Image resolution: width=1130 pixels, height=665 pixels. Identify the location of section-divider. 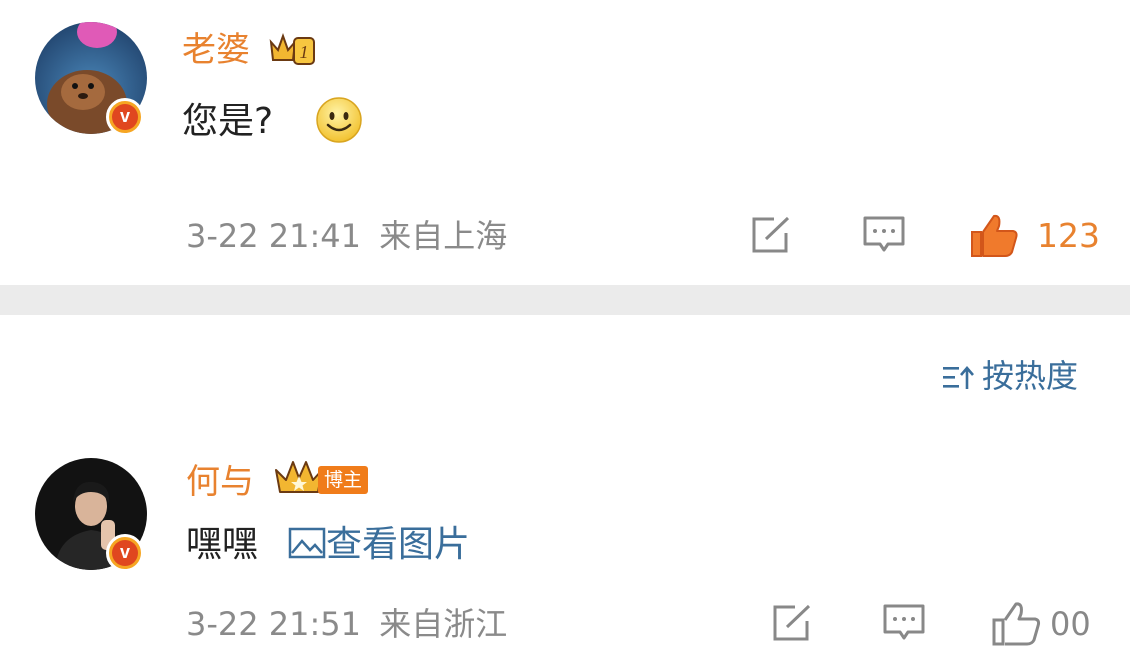
(565, 300).